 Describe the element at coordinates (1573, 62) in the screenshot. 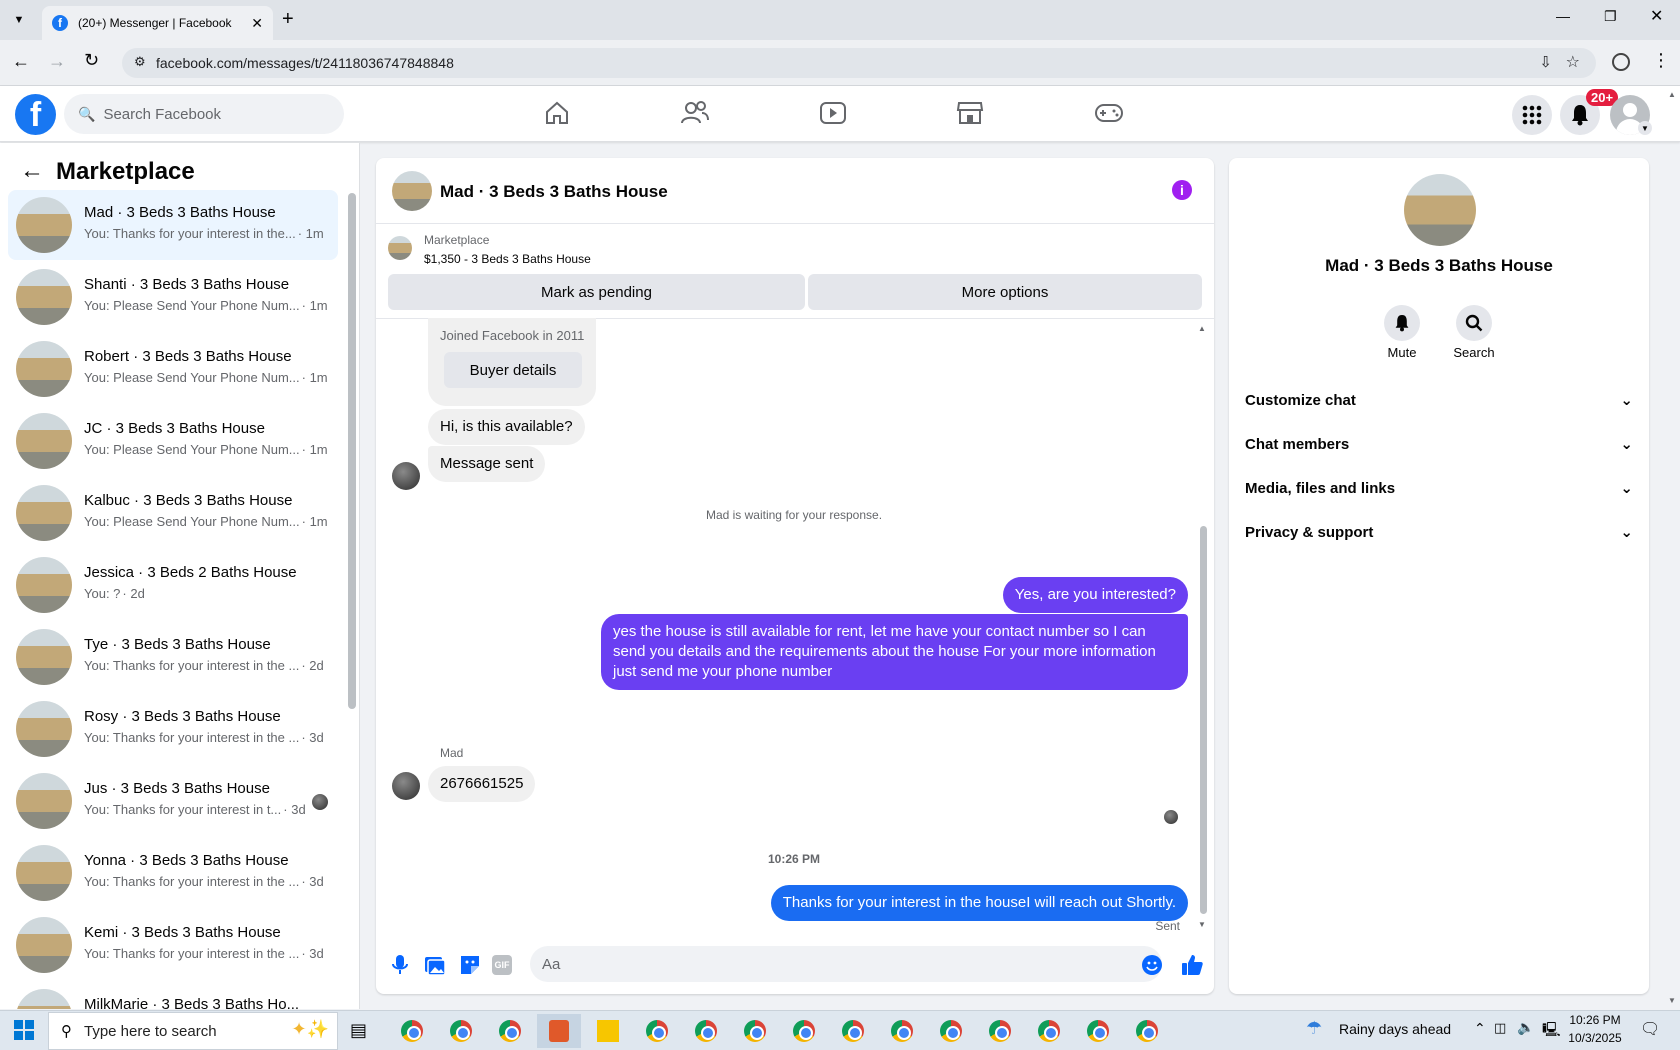

I see `bookmark-star-icon: ☆` at that location.